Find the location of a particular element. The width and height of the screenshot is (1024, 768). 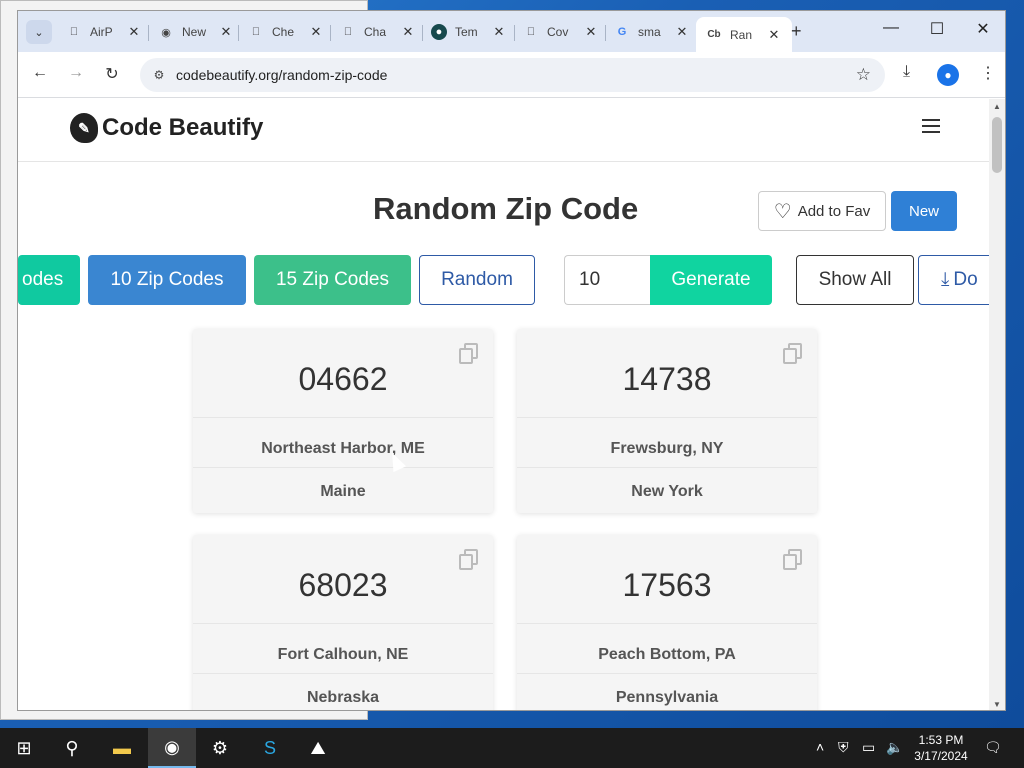

skype-icon: S is located at coordinates (270, 748).